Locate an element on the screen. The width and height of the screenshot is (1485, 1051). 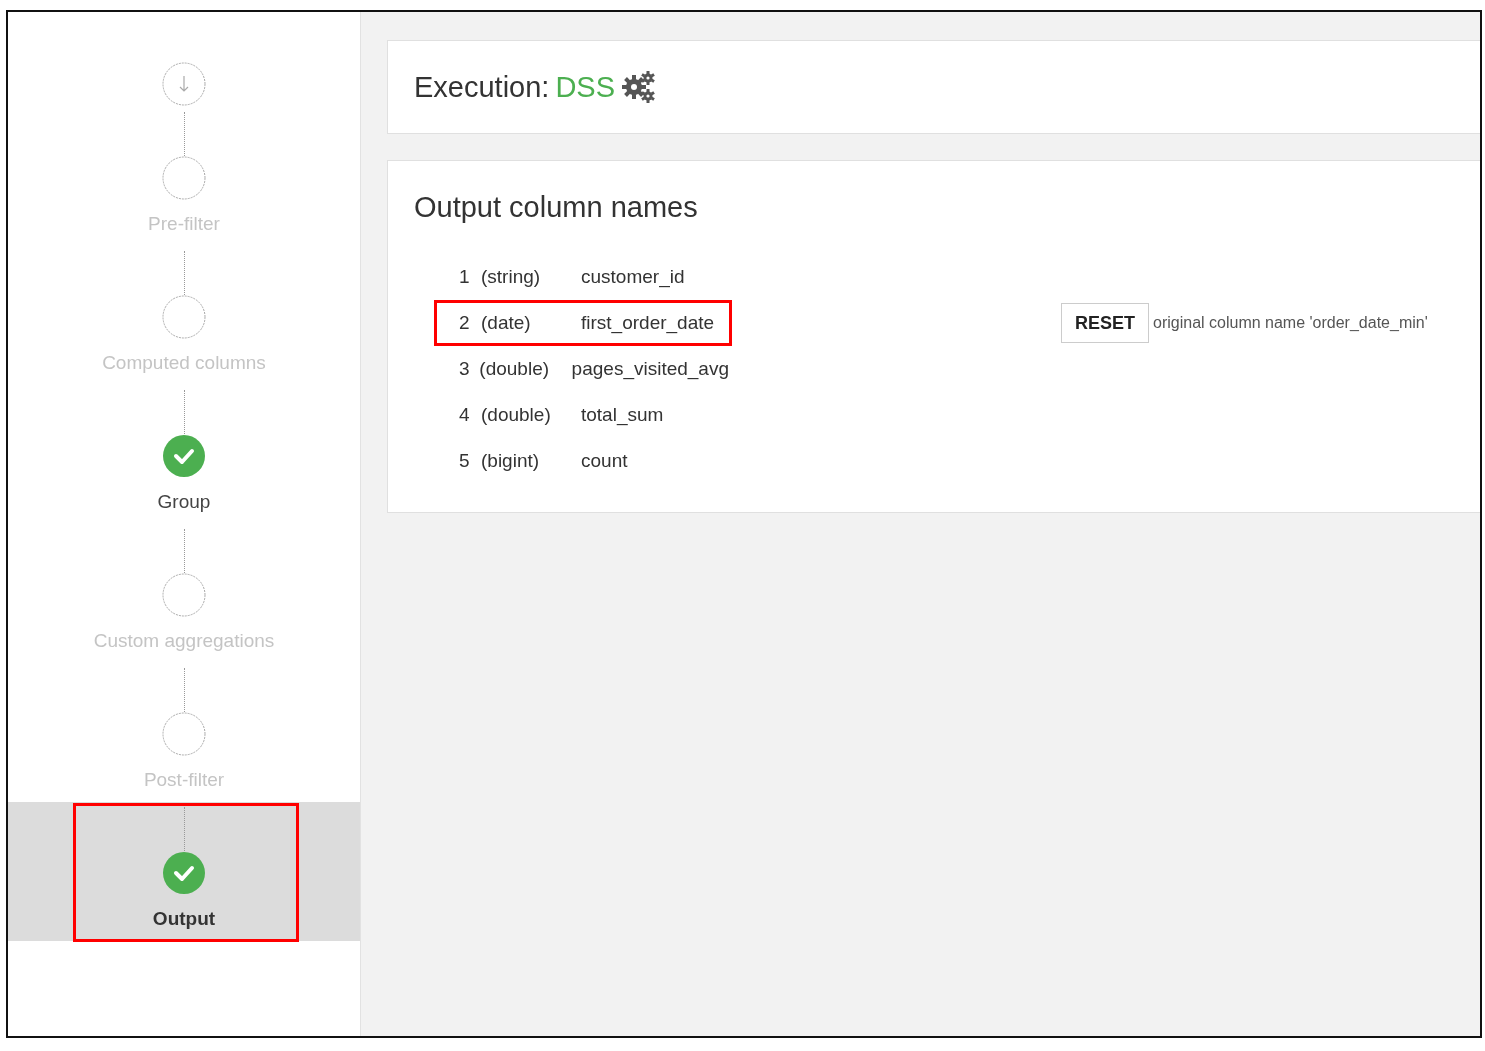
column-index: 5 is located at coordinates (465, 461).